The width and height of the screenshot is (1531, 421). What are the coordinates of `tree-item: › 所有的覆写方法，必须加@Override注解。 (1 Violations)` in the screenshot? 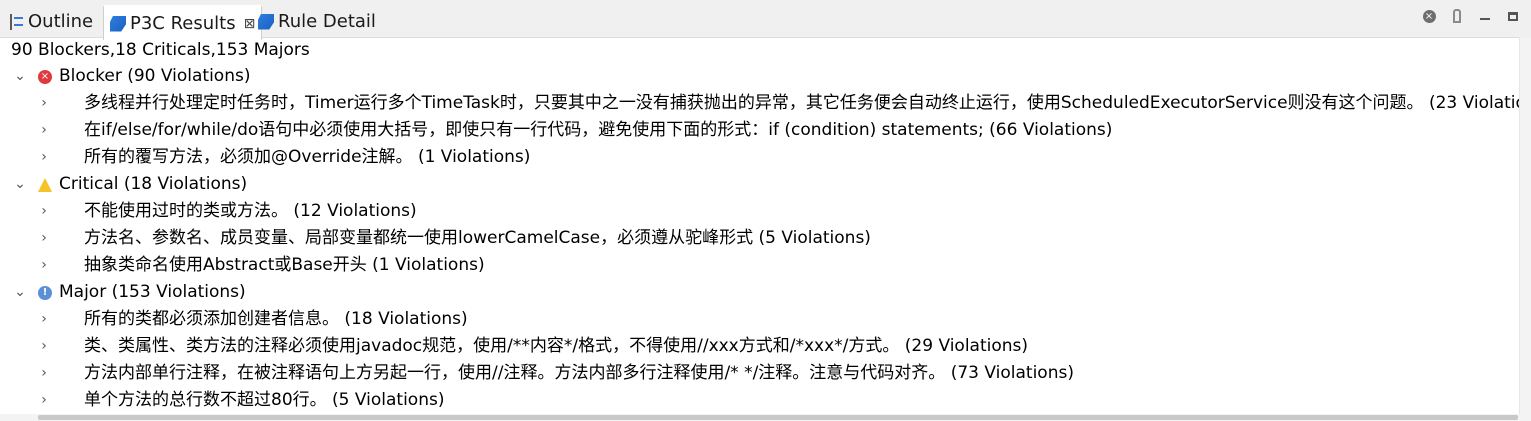 It's located at (760, 157).